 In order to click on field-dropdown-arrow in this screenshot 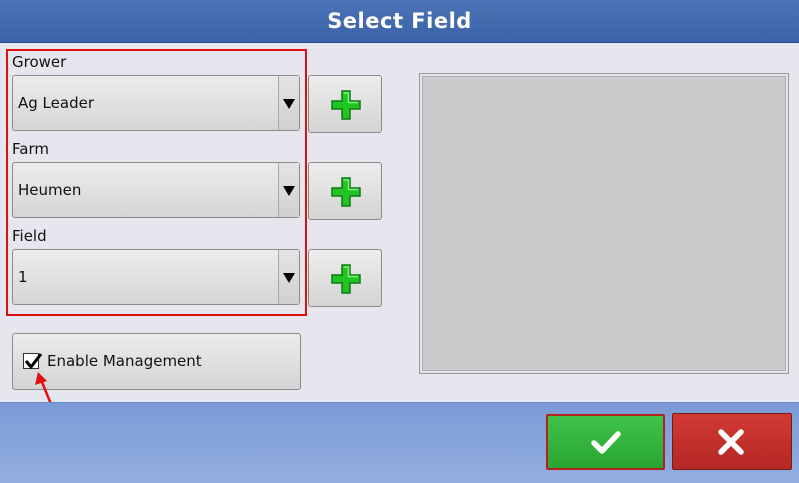, I will do `click(288, 277)`.